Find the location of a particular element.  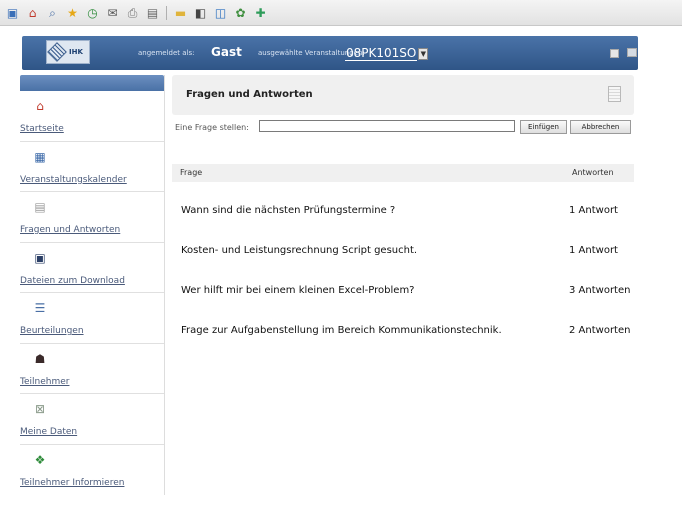

browser-mail-icon: ✉ is located at coordinates (112, 12).